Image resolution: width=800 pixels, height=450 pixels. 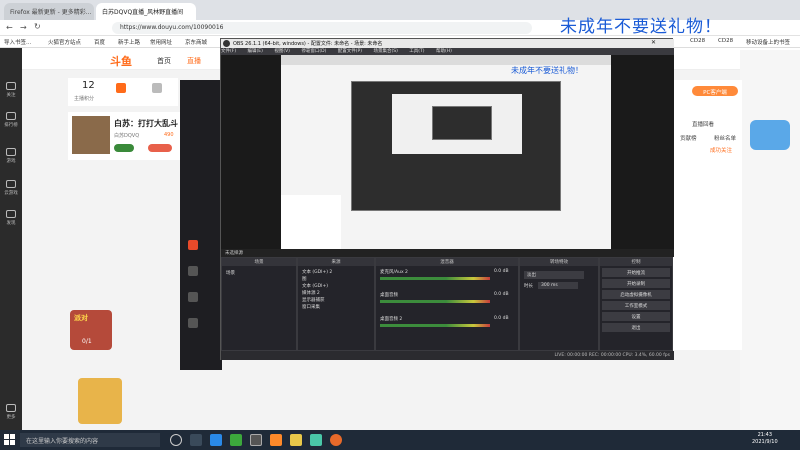 What do you see at coordinates (315, 286) in the screenshot?
I see `source-item: 文本 (GDI+)` at bounding box center [315, 286].